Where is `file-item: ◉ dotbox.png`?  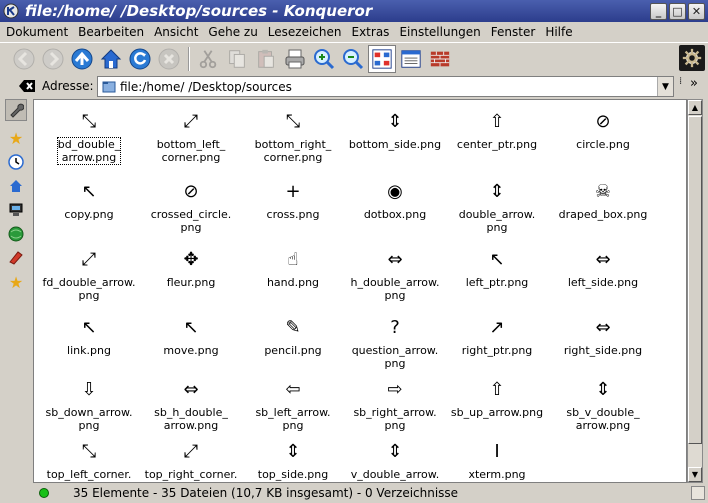
file-item: ◉ dotbox.png is located at coordinates (395, 201).